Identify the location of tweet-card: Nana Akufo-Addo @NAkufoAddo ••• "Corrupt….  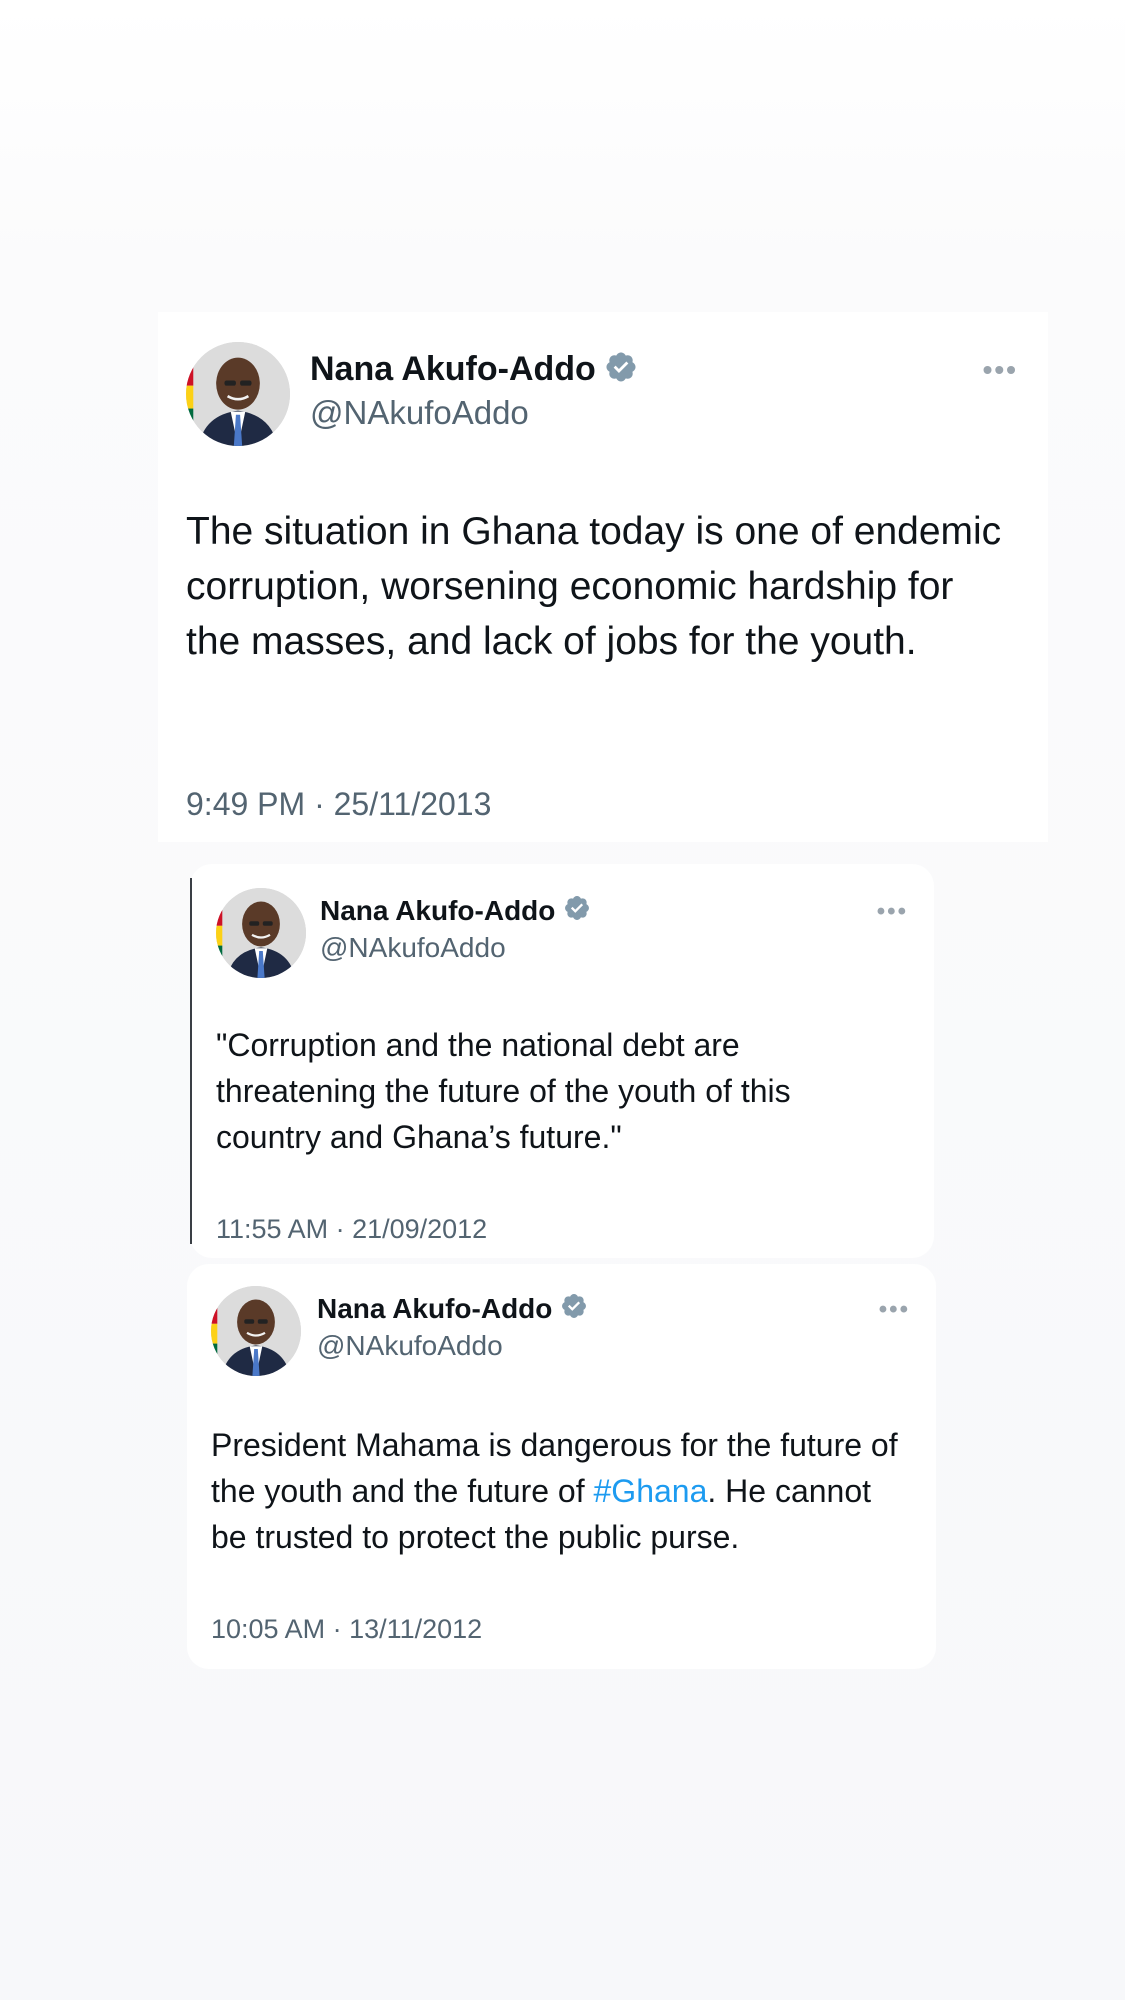
(562, 1061).